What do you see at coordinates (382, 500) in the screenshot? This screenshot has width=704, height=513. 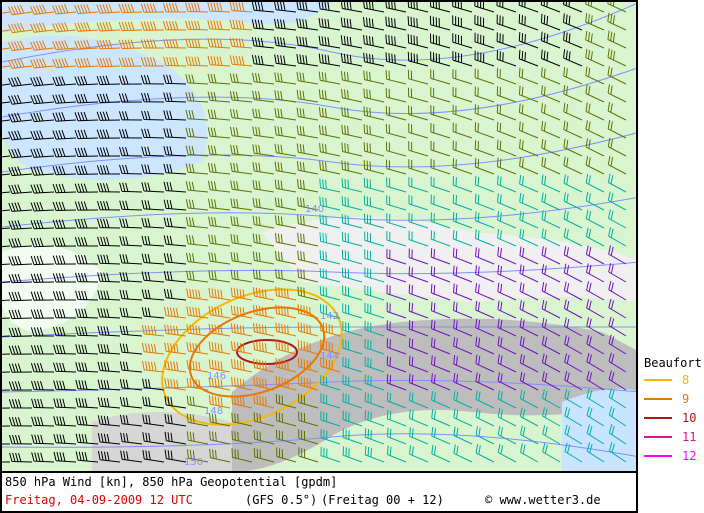 I see `caption-run: (Freitag 00 + 12)` at bounding box center [382, 500].